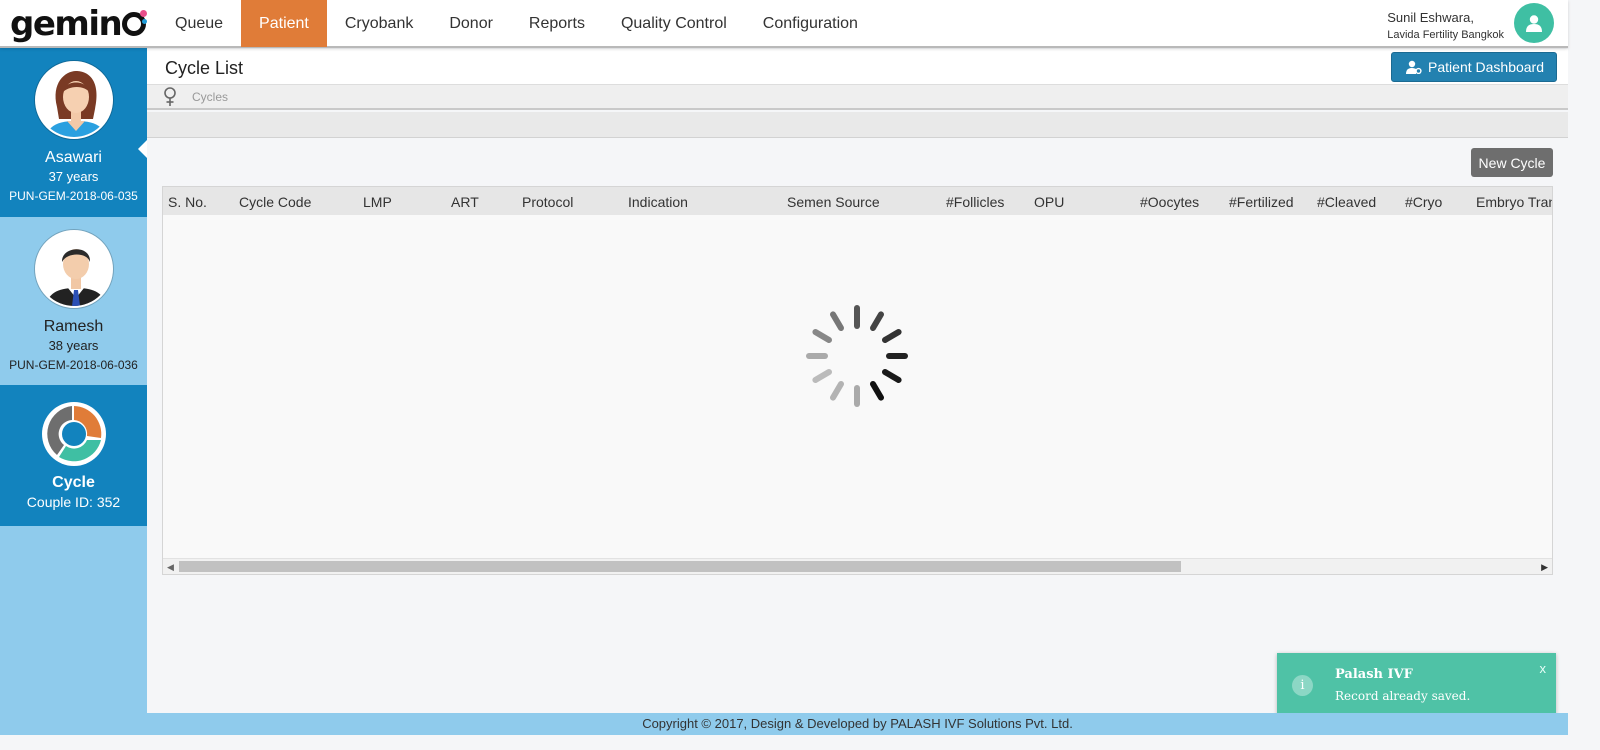 This screenshot has height=750, width=1600. I want to click on male-patient-name: Ramesh, so click(73, 326).